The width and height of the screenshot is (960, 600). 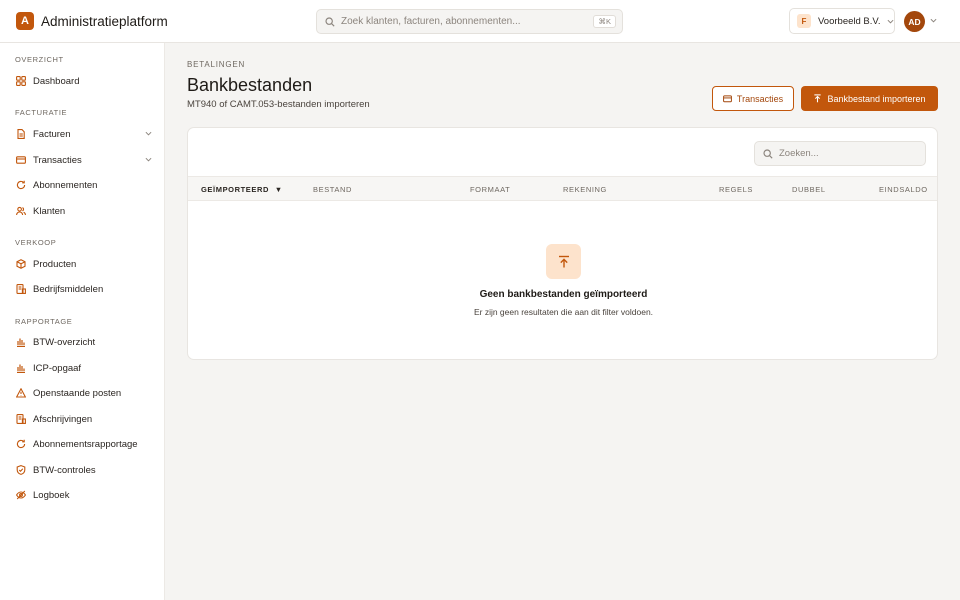 What do you see at coordinates (85, 444) in the screenshot?
I see `sidebar-item-label: Abonnementsrapportage` at bounding box center [85, 444].